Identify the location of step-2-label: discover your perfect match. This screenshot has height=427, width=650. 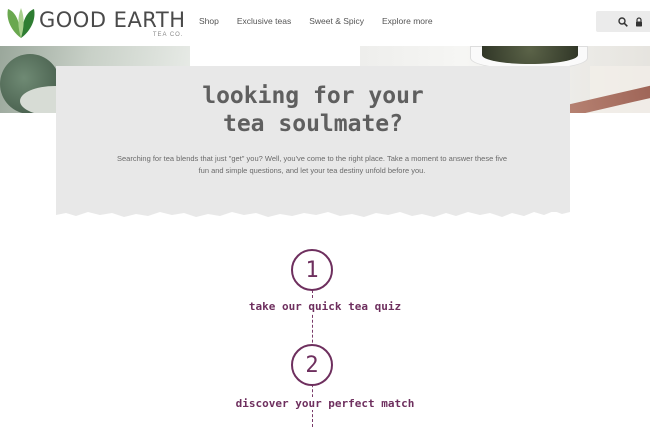
(325, 403).